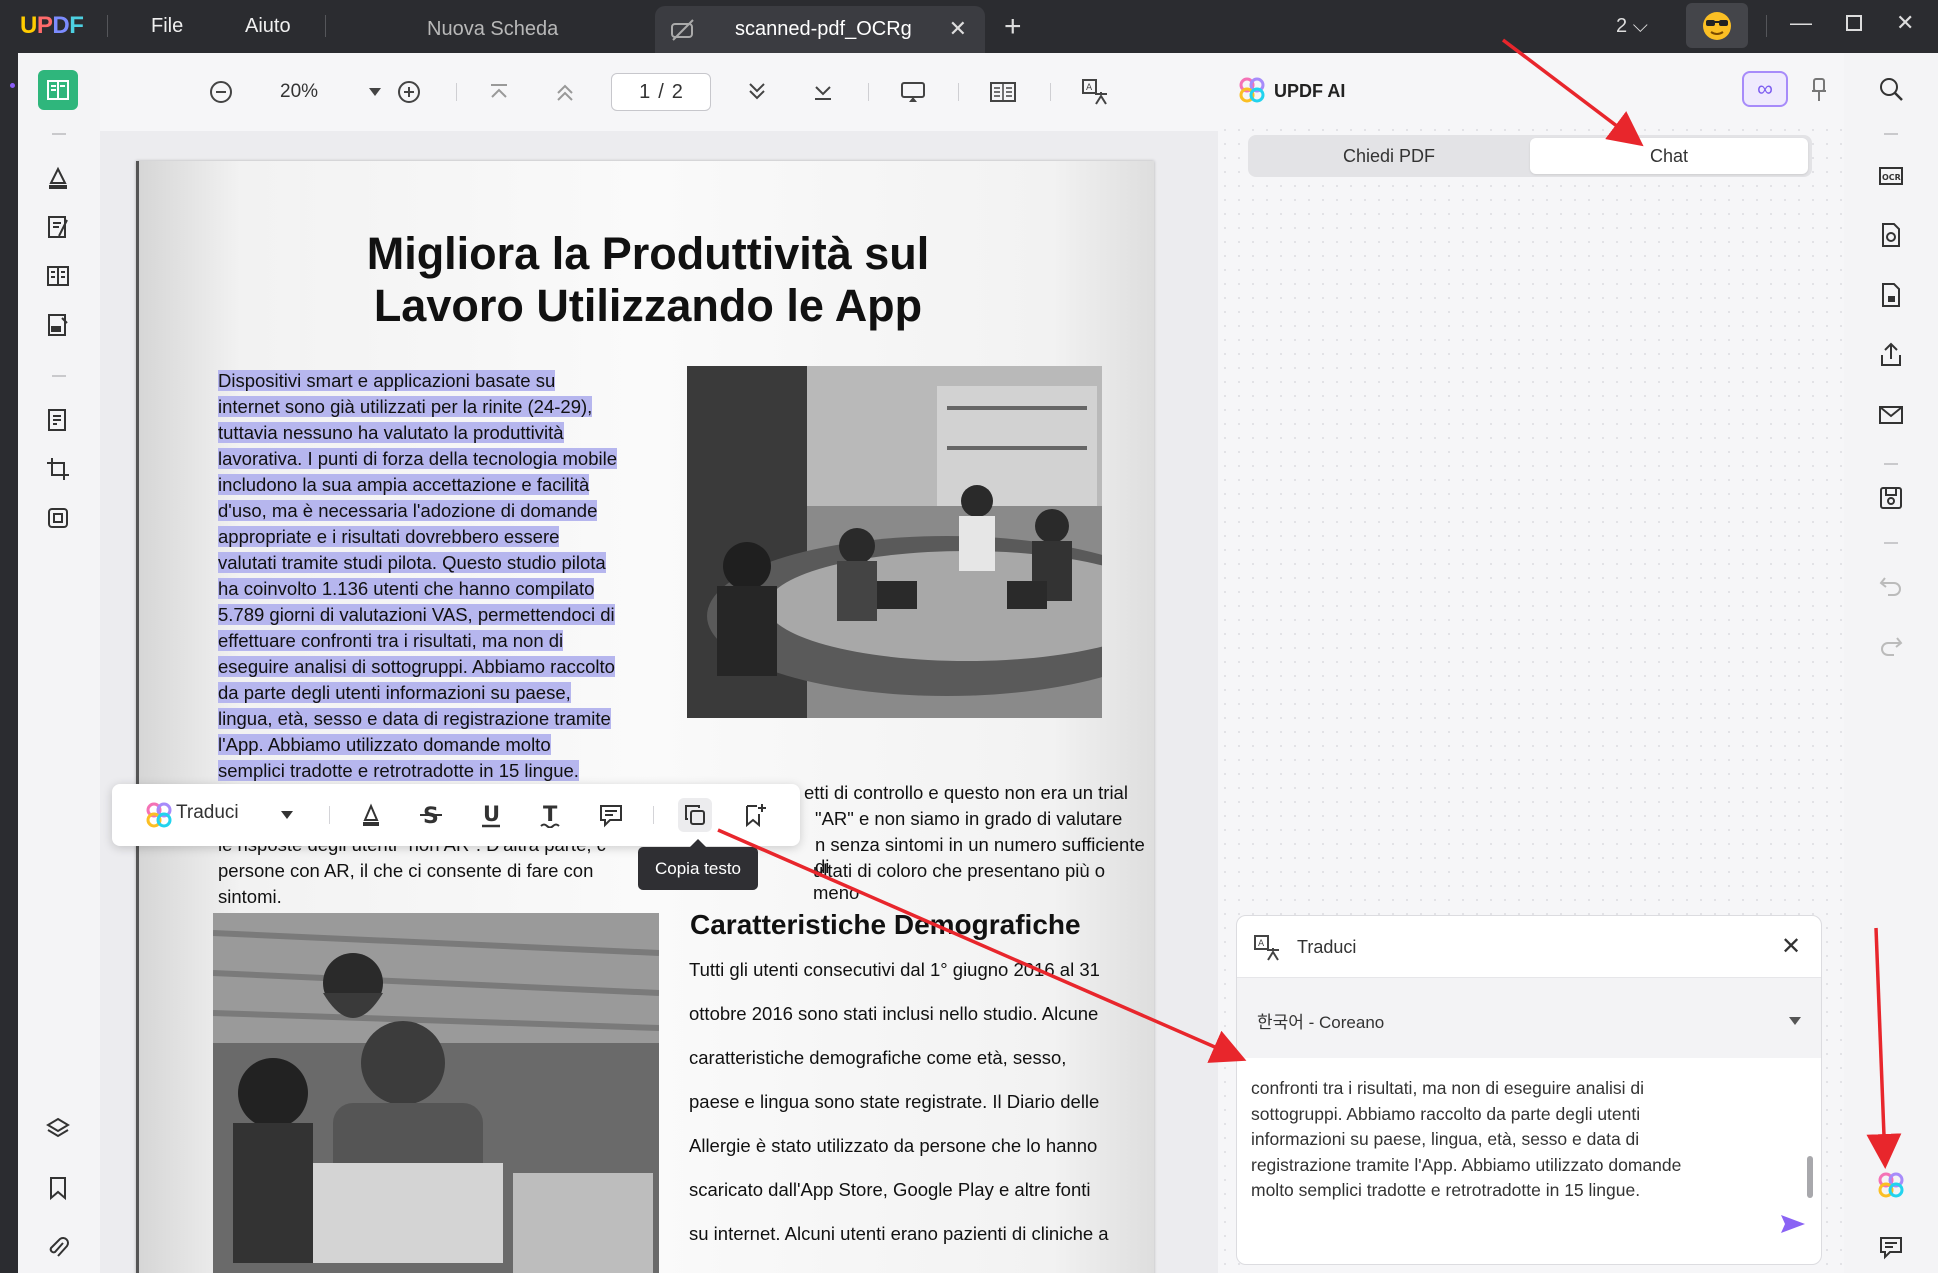 The height and width of the screenshot is (1273, 1938). Describe the element at coordinates (58, 227) in the screenshot. I see `edit-pdf-icon` at that location.